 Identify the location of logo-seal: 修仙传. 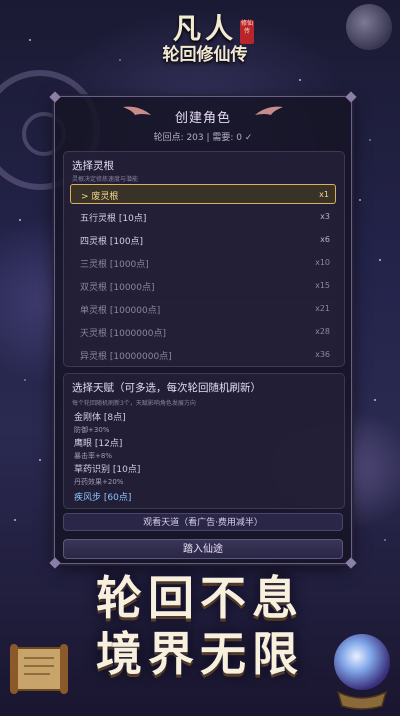
(247, 32).